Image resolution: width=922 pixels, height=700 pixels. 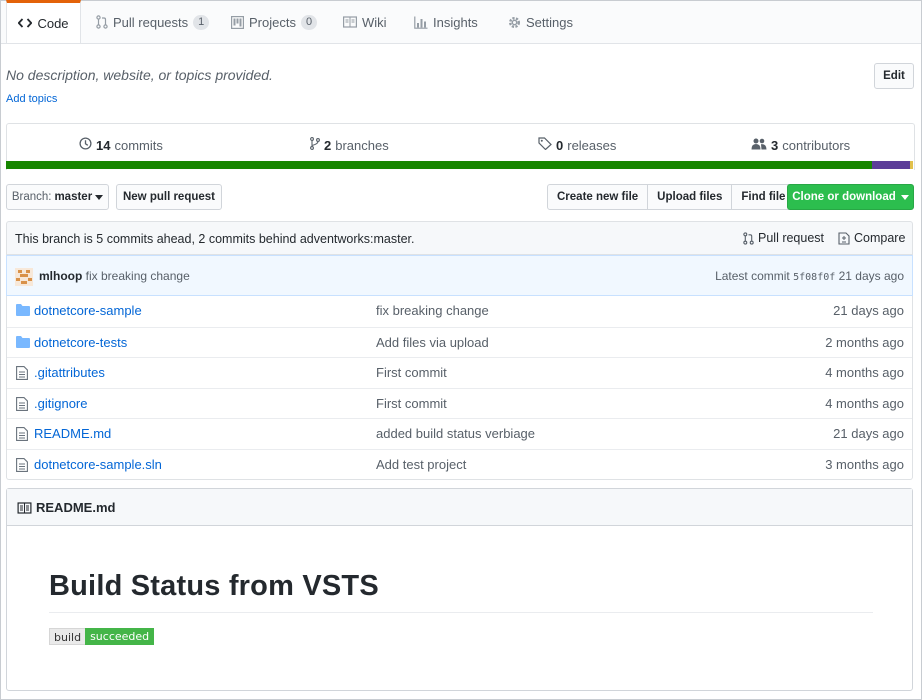 What do you see at coordinates (577, 145) in the screenshot?
I see `releases-link: 0 releases` at bounding box center [577, 145].